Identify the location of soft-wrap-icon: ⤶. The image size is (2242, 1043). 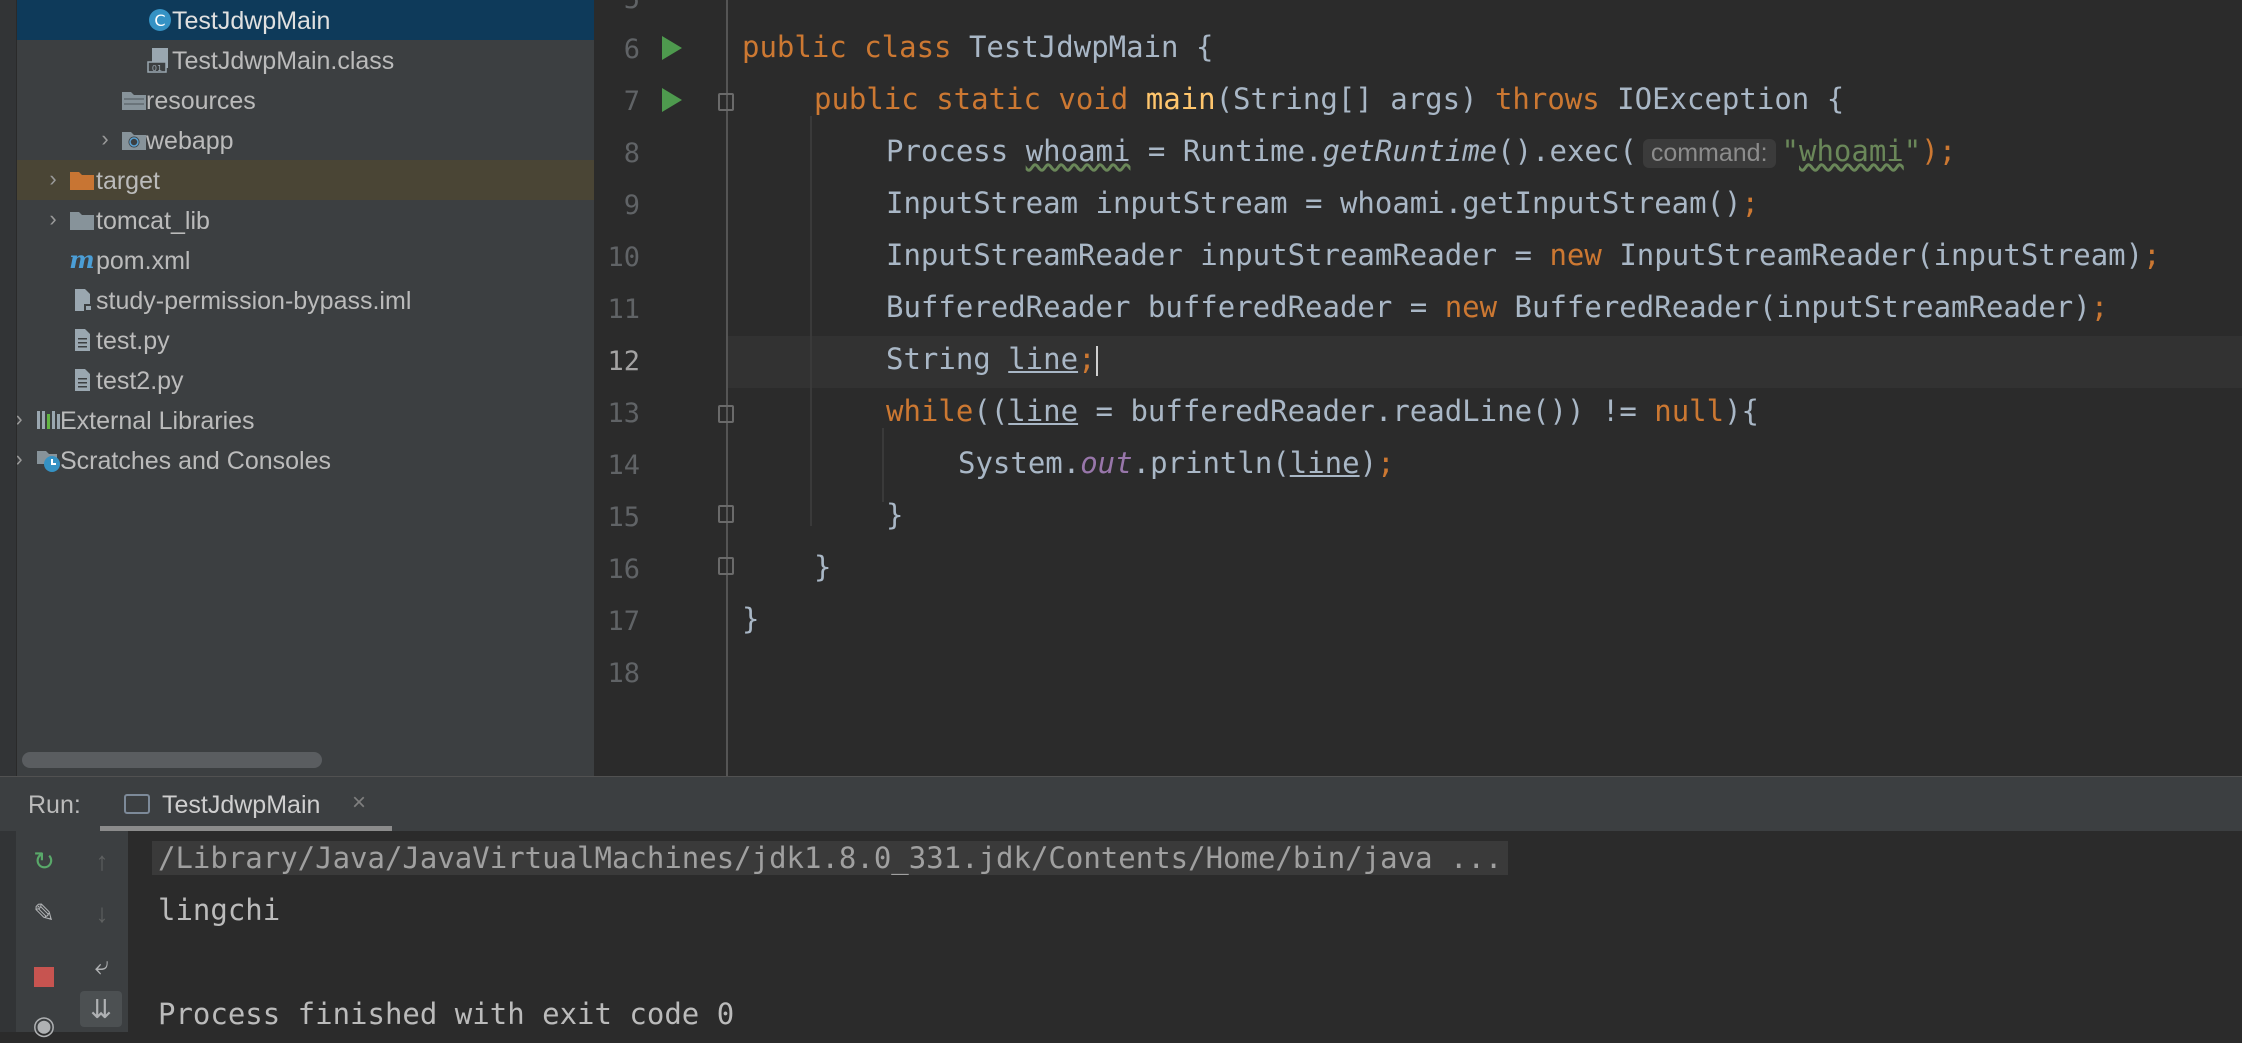
(102, 965).